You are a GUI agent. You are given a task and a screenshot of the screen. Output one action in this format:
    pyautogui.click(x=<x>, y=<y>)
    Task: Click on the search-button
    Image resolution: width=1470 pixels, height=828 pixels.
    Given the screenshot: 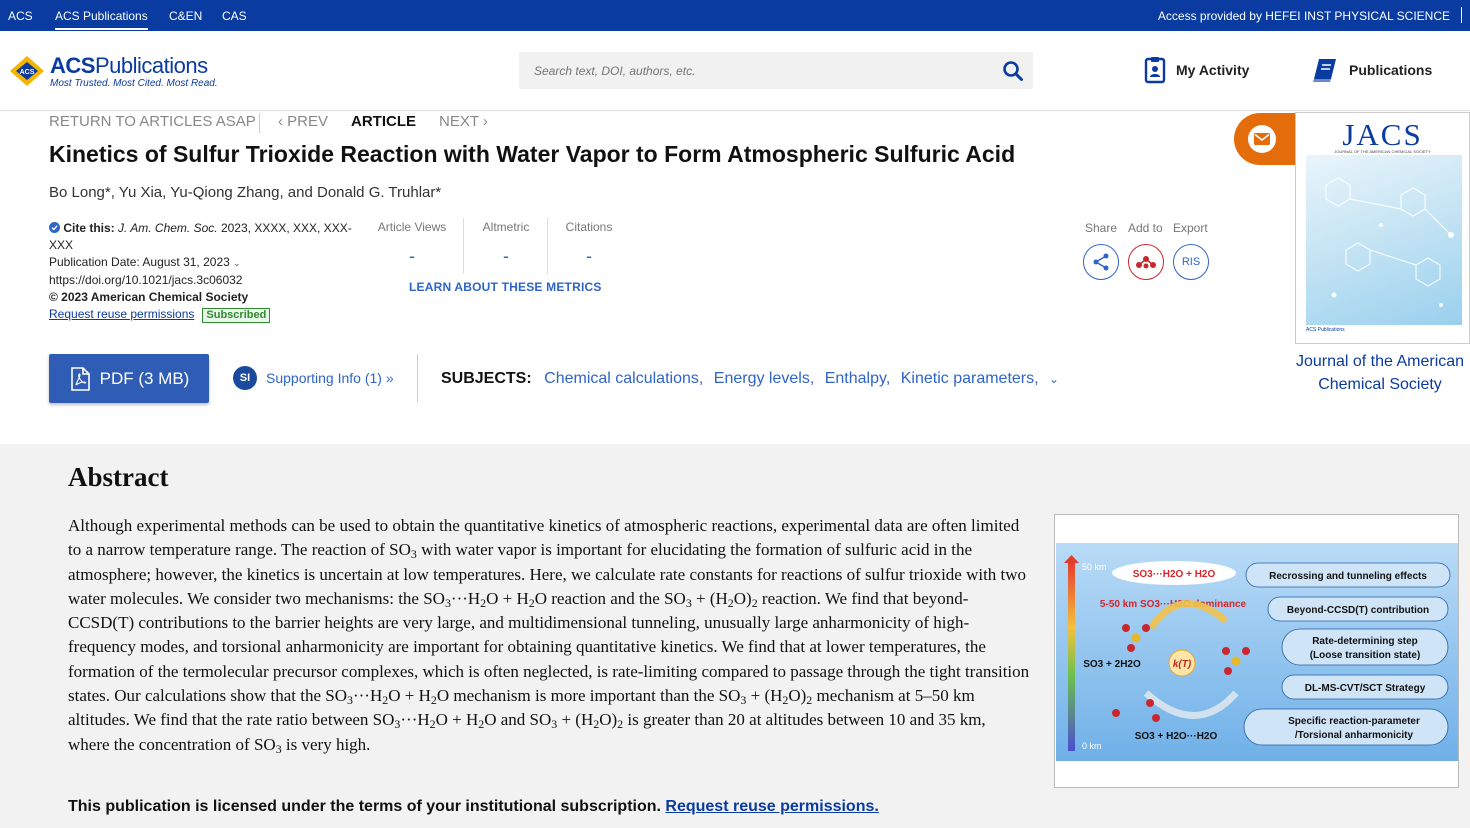 What is the action you would take?
    pyautogui.click(x=1013, y=71)
    